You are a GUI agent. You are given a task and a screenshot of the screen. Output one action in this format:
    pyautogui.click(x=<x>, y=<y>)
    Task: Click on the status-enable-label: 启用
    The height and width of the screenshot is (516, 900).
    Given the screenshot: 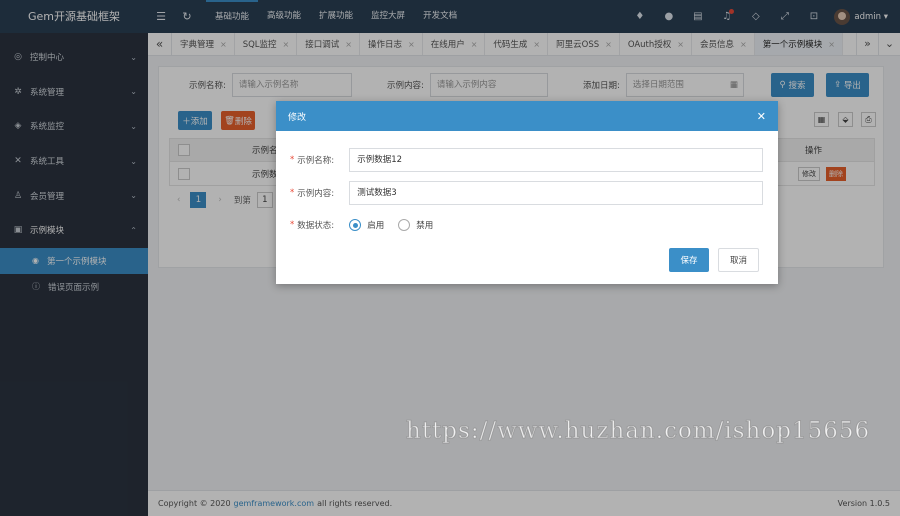 What is the action you would take?
    pyautogui.click(x=376, y=226)
    